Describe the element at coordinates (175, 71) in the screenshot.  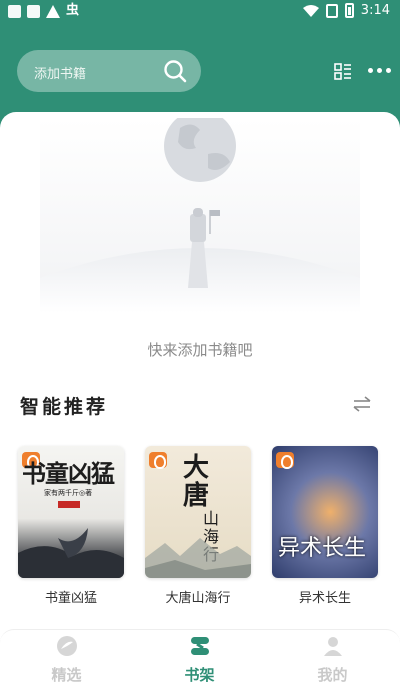
I see `search-icon` at that location.